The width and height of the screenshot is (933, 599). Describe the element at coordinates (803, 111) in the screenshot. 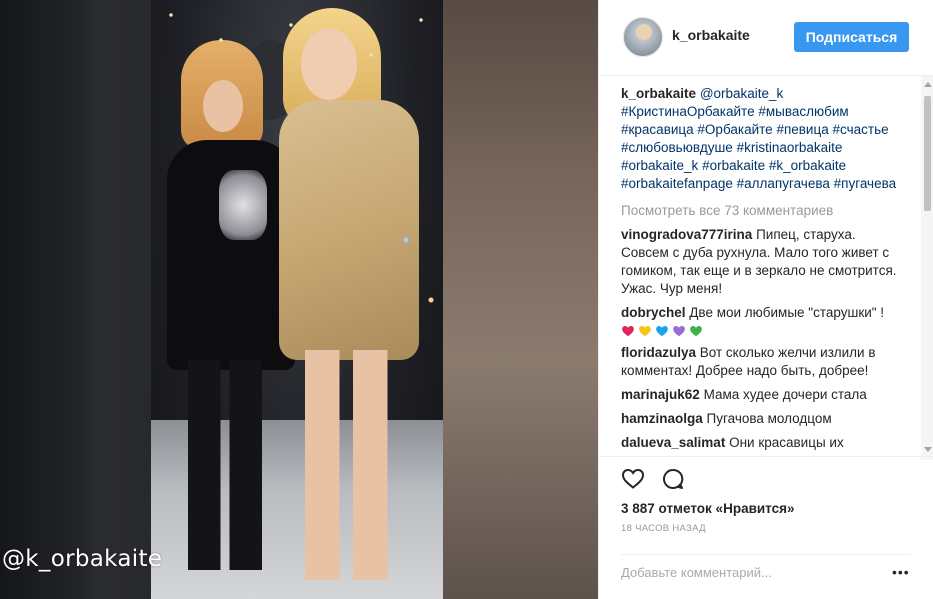

I see `hashtag-link: #мываслюбим` at that location.